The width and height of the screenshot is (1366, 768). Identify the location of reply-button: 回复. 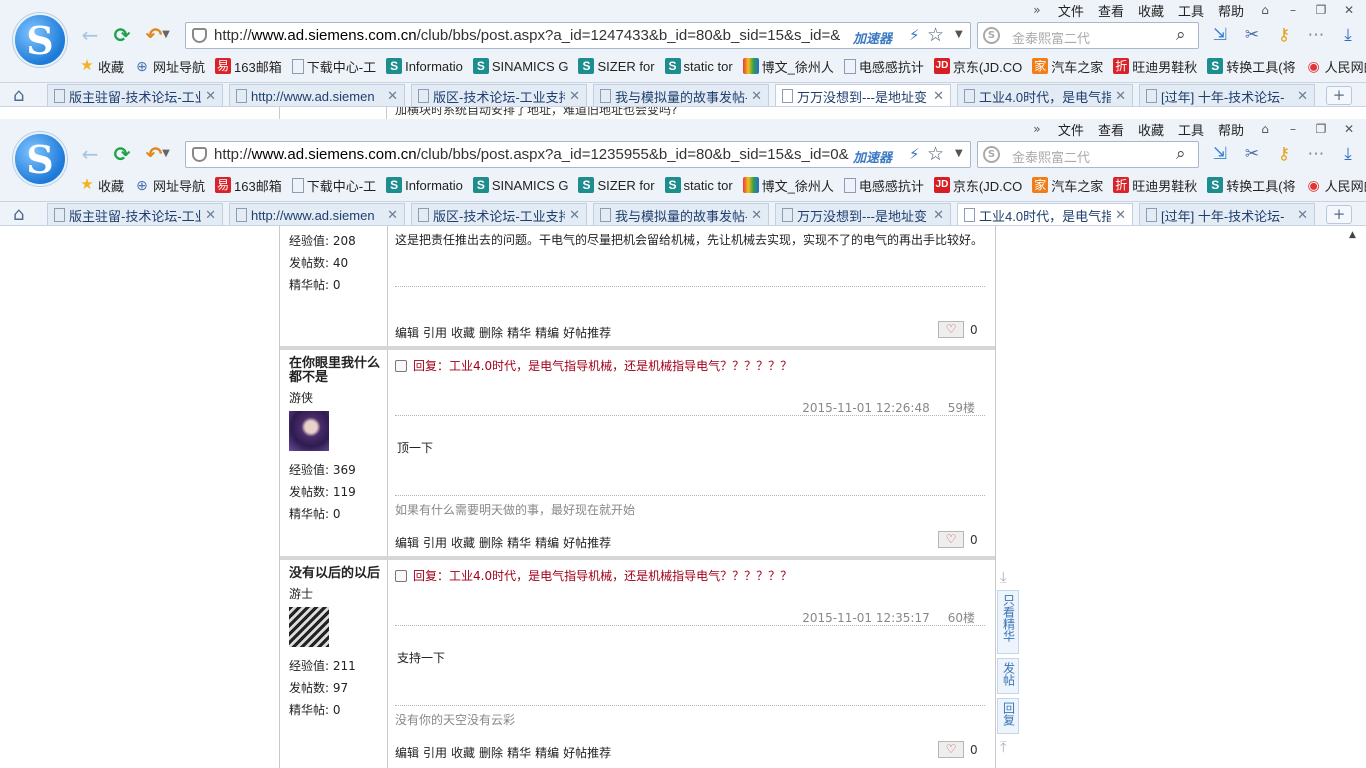
(1008, 716).